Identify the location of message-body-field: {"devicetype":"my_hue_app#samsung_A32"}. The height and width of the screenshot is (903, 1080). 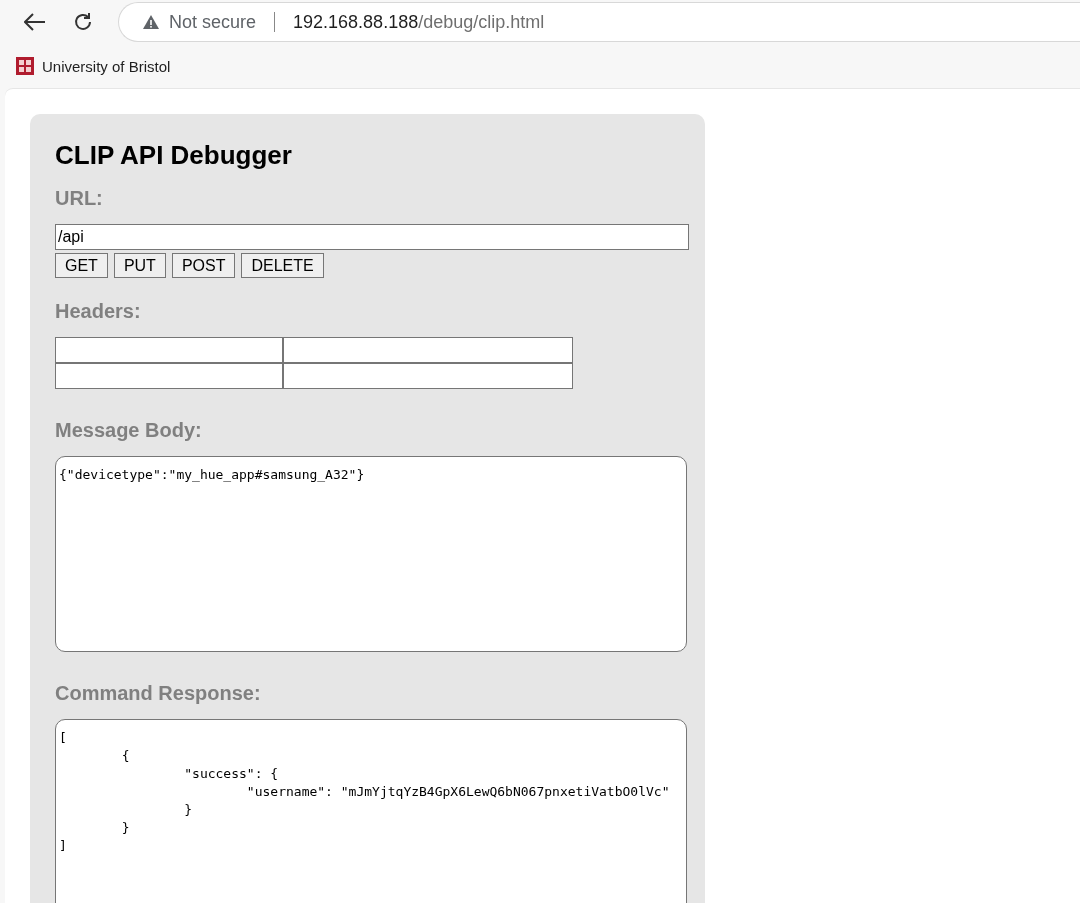
(371, 554).